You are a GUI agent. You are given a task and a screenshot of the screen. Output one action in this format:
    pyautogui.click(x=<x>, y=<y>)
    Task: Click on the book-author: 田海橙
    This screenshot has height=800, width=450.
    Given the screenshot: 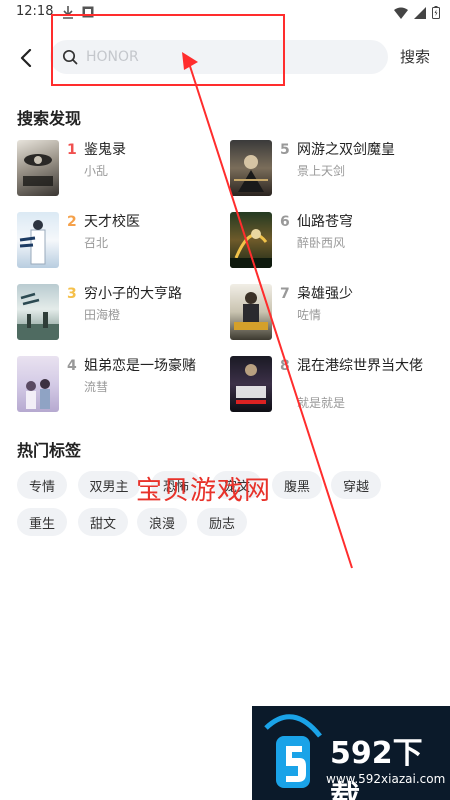 What is the action you would take?
    pyautogui.click(x=102, y=315)
    